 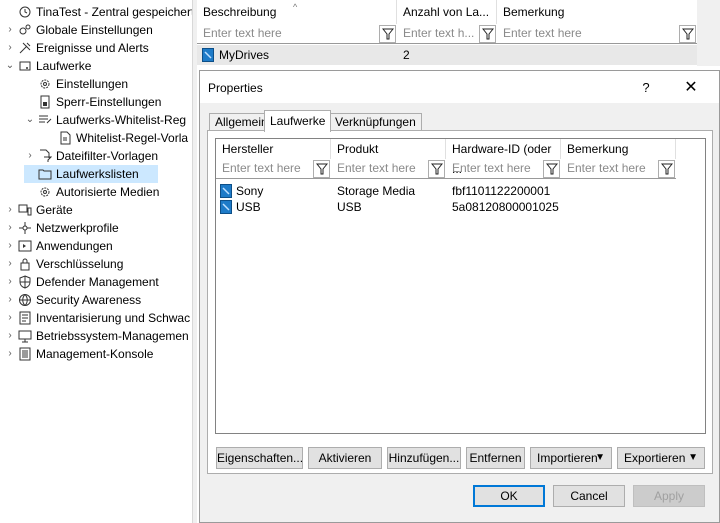 What do you see at coordinates (78, 354) in the screenshot?
I see `tree-item-management-konsole: › Management-Konsole` at bounding box center [78, 354].